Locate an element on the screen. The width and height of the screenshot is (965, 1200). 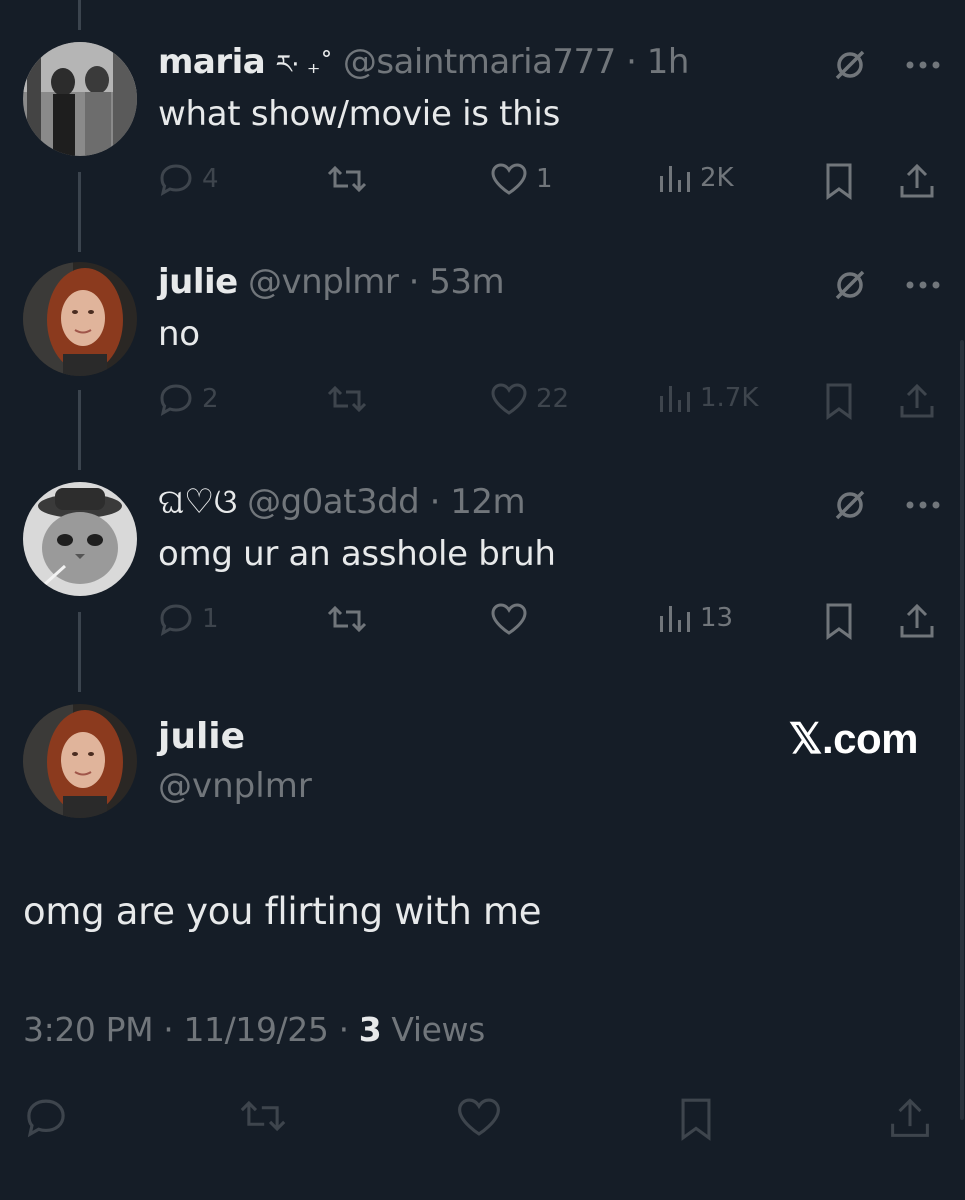
tweet-actions: 4 1 2K is located at coordinates (553, 182).